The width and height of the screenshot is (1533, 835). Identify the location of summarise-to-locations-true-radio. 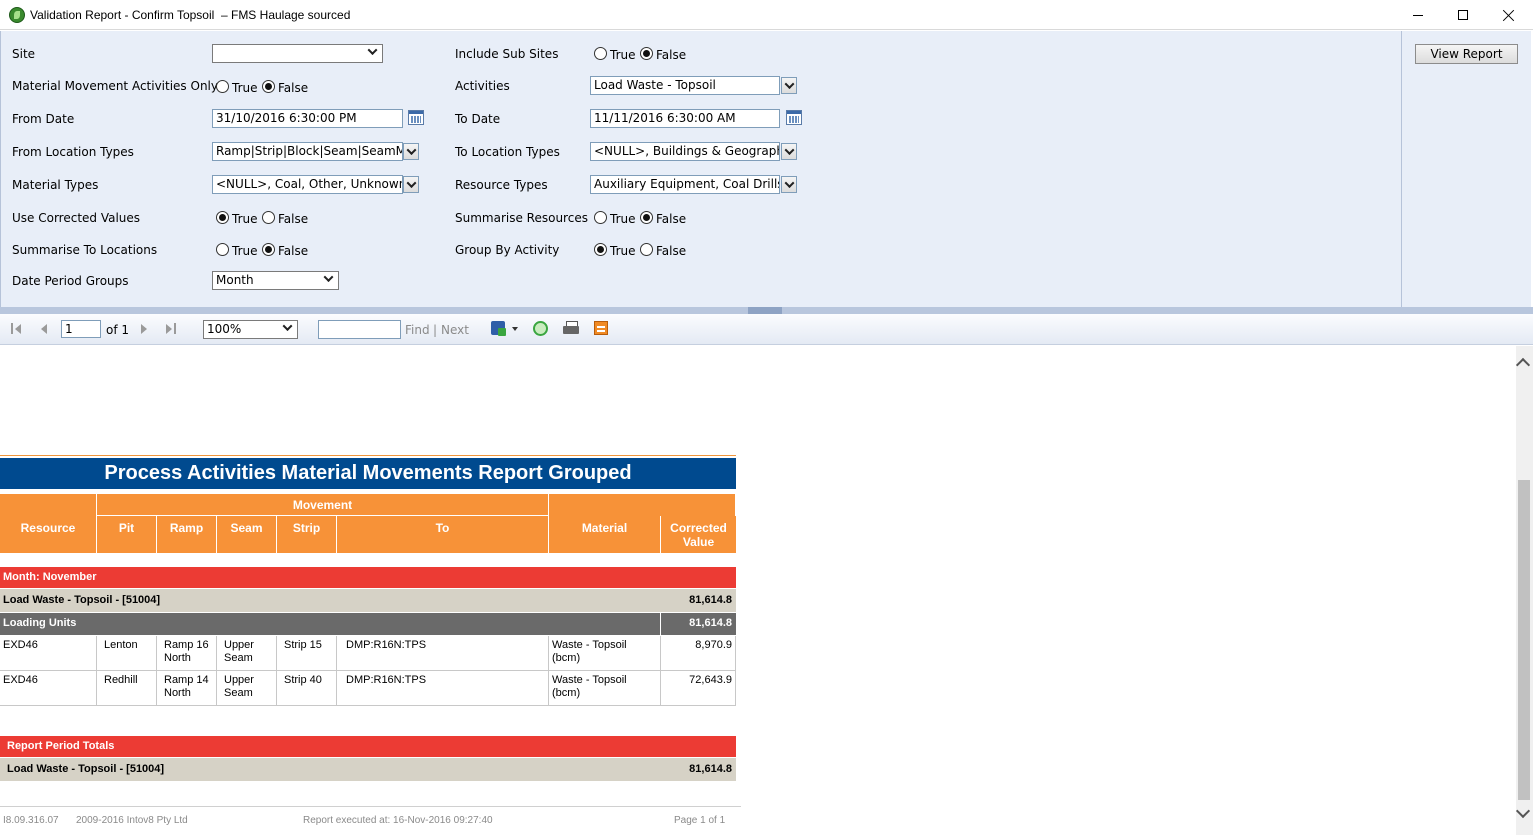
(222, 249).